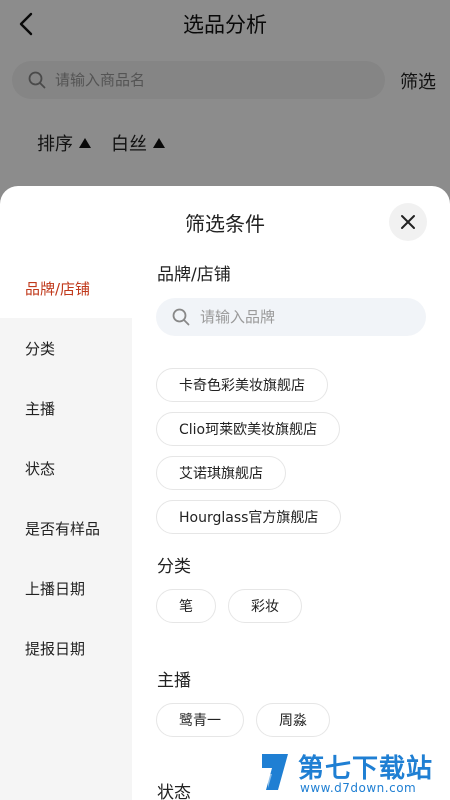 The image size is (450, 800). Describe the element at coordinates (221, 473) in the screenshot. I see `brand-option-chip: 艾诺琪旗舰店` at that location.